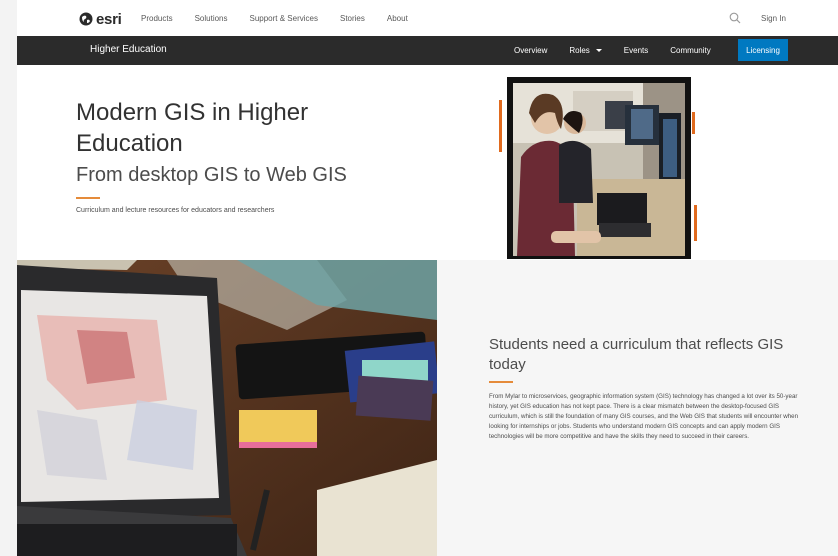  I want to click on logo-text: esri, so click(109, 19).